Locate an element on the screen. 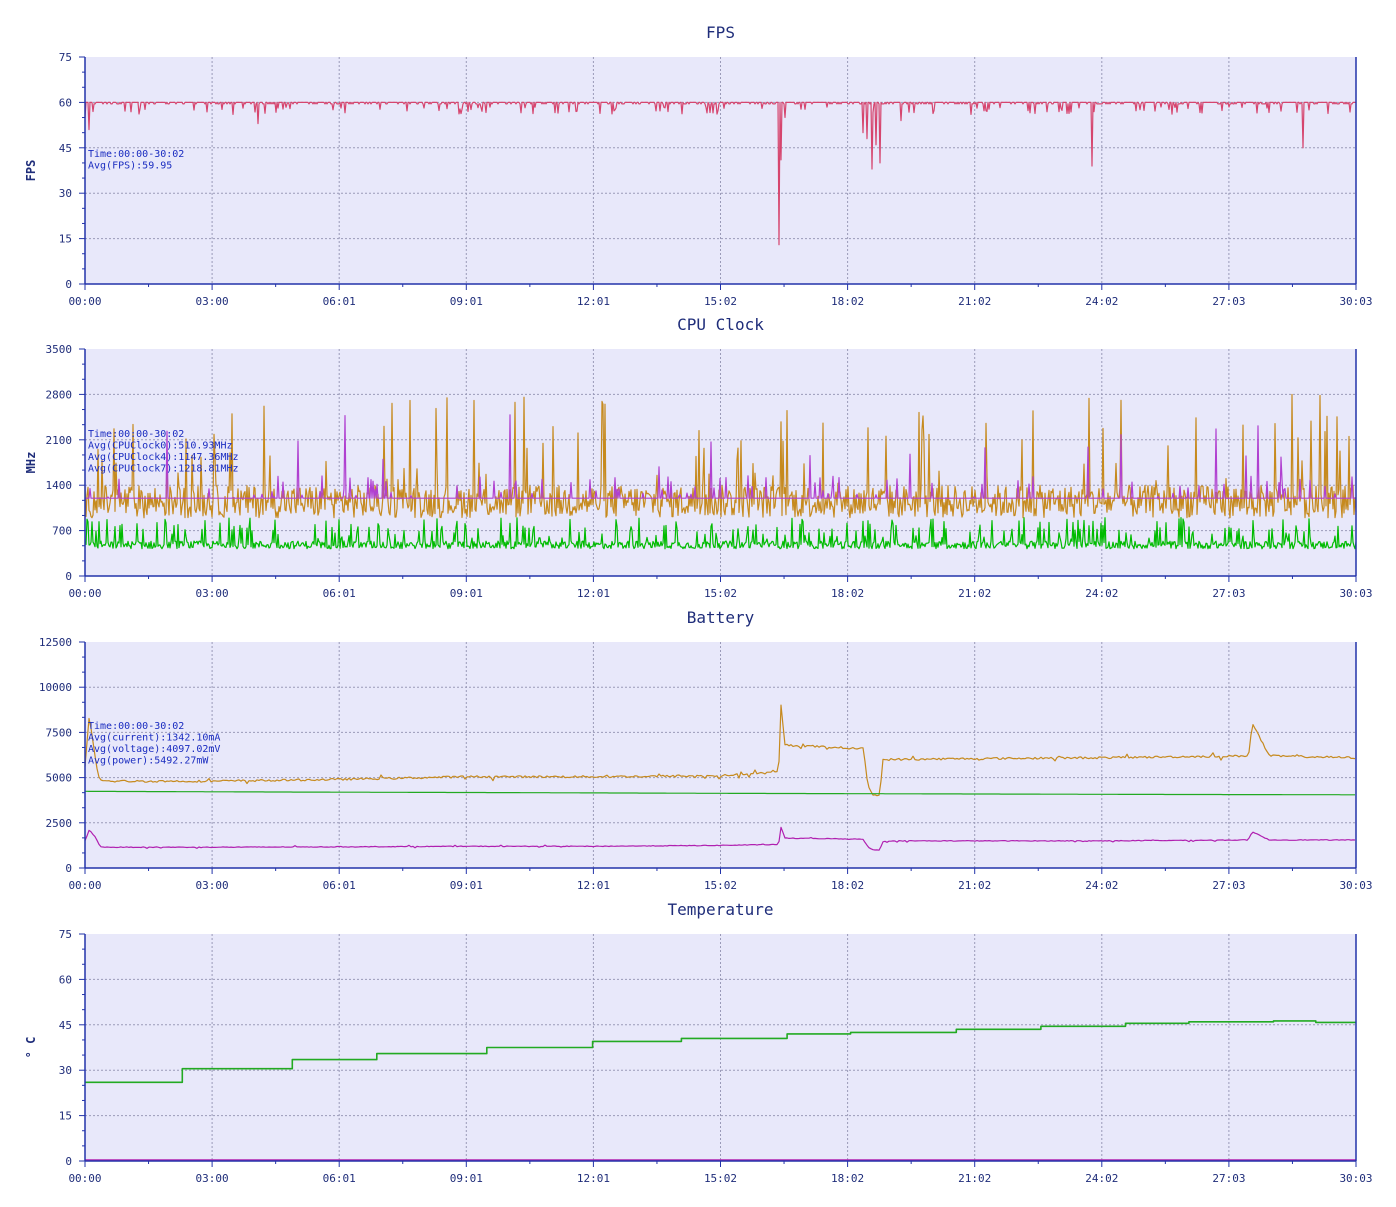 Image resolution: width=1396 pixels, height=1207 pixels. y-axis-label: ° C is located at coordinates (31, 1048).